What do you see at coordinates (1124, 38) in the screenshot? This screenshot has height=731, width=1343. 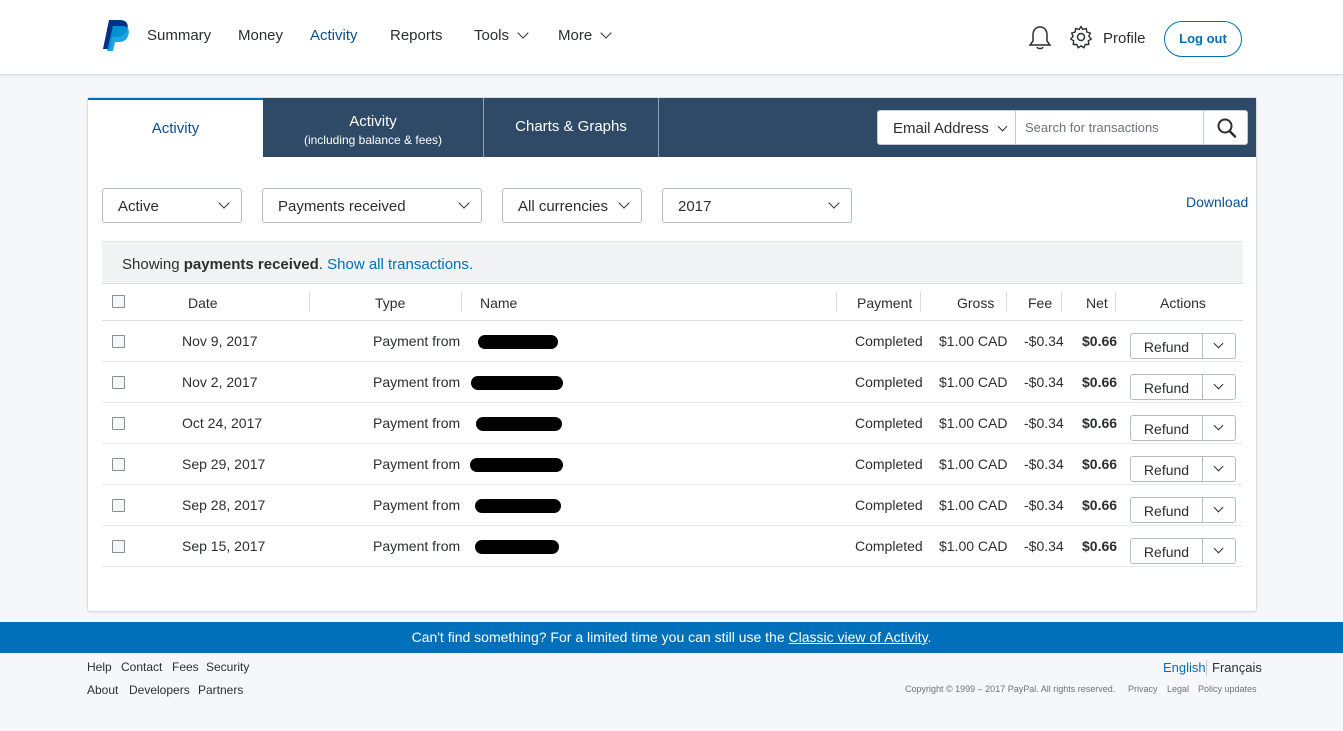 I see `profile-link: Profile` at bounding box center [1124, 38].